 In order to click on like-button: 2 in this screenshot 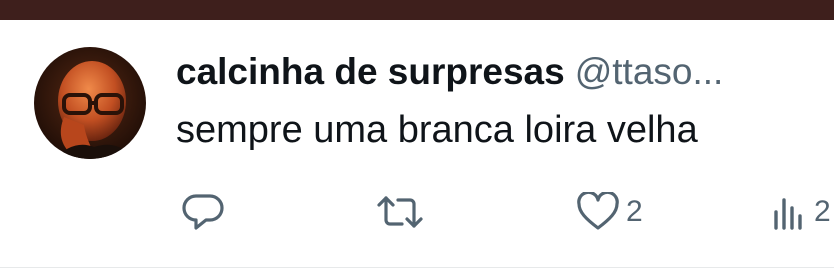, I will do `click(609, 212)`.